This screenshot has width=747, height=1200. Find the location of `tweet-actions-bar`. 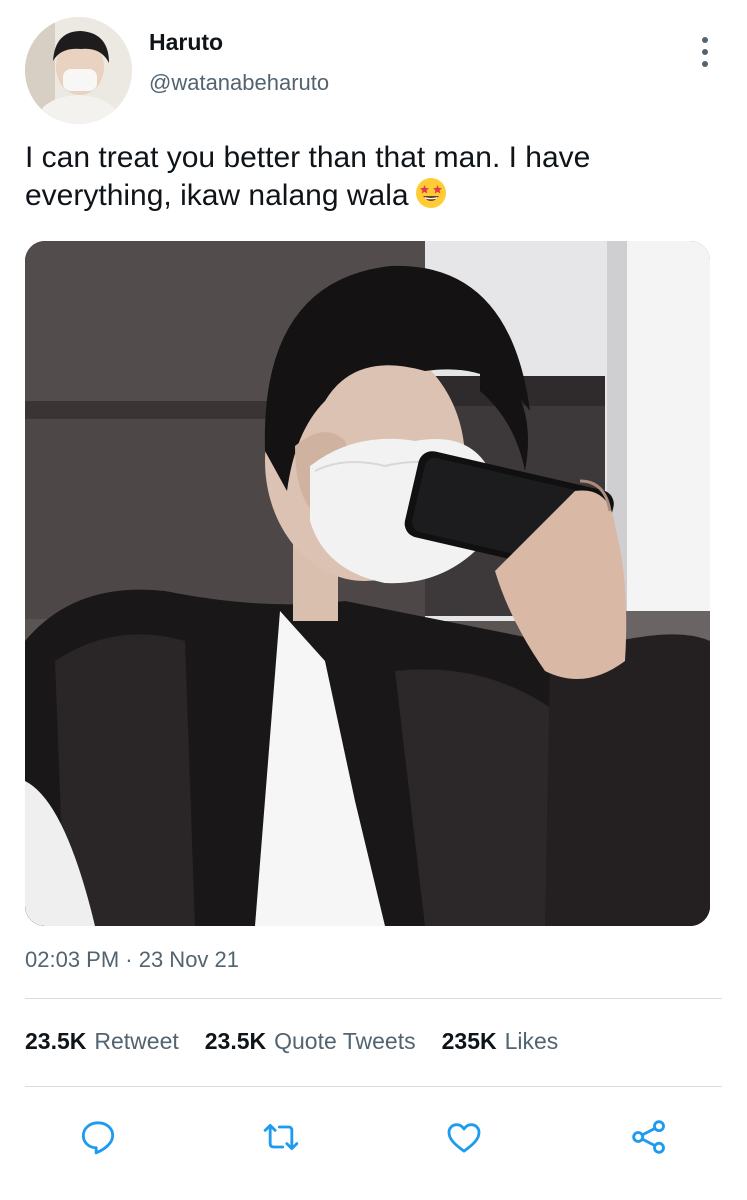

tweet-actions-bar is located at coordinates (373, 1137).